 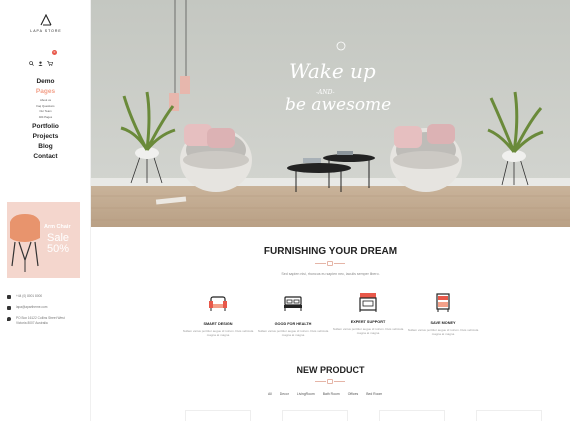 I want to click on tab-all: All, so click(x=270, y=394).